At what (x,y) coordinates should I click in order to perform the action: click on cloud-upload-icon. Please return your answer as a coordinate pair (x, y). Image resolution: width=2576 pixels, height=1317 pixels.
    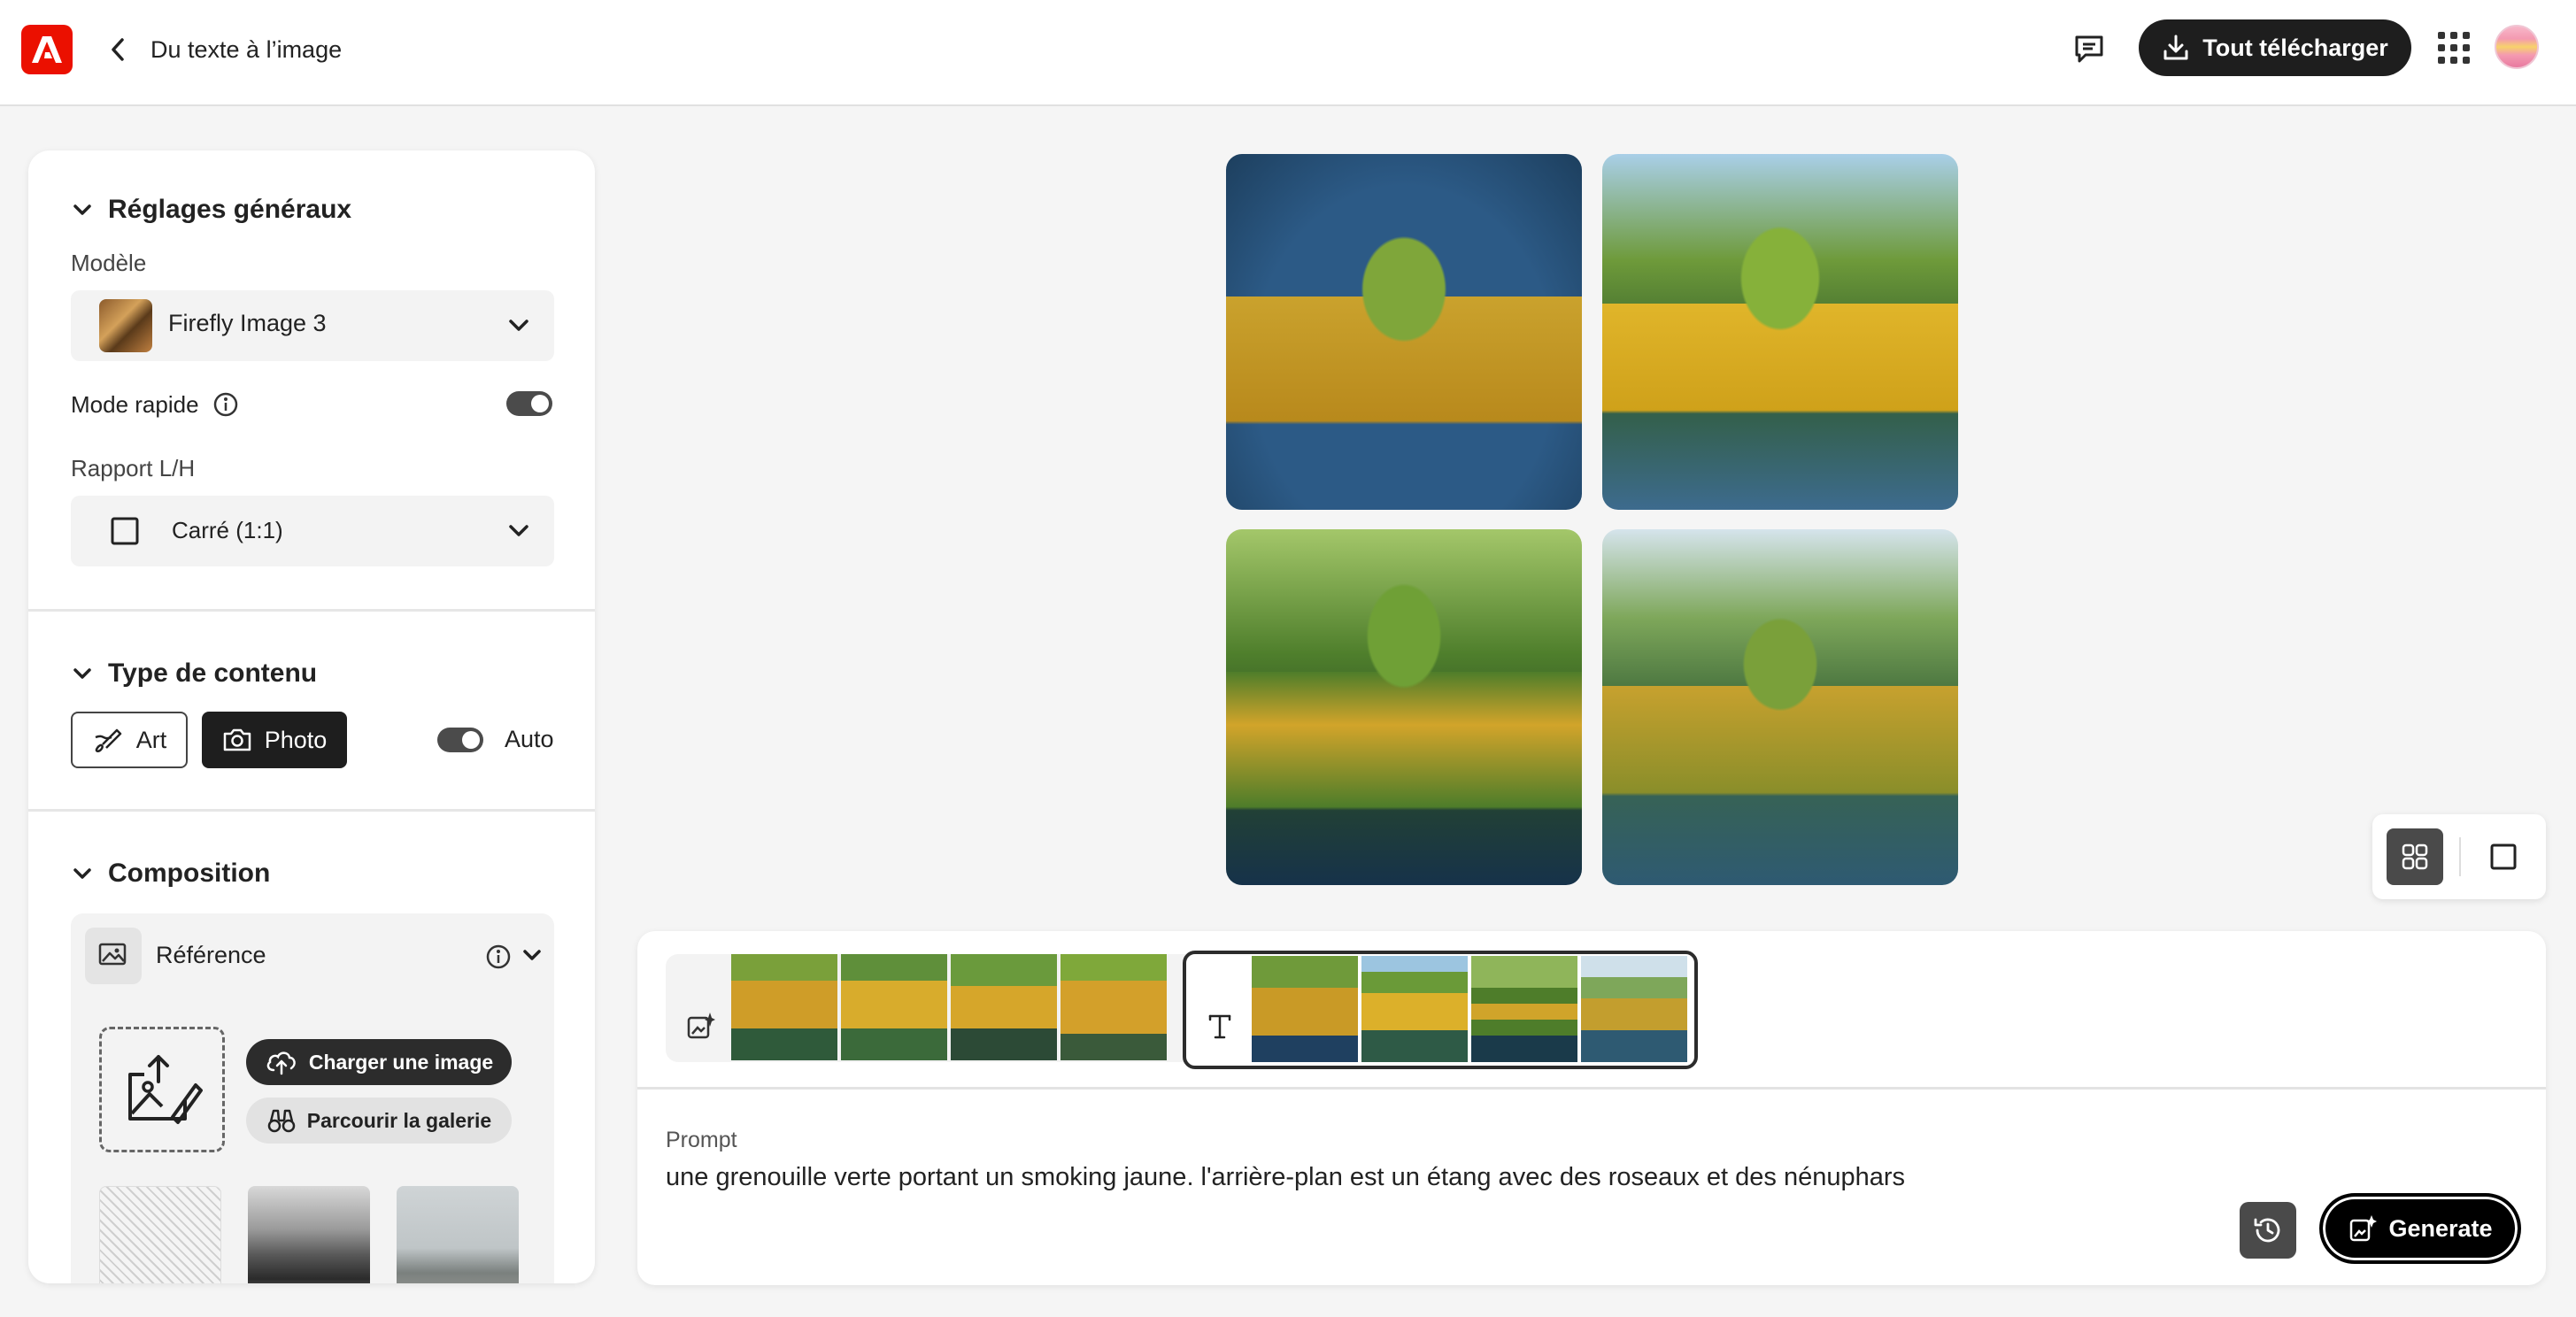
    Looking at the image, I should click on (281, 1063).